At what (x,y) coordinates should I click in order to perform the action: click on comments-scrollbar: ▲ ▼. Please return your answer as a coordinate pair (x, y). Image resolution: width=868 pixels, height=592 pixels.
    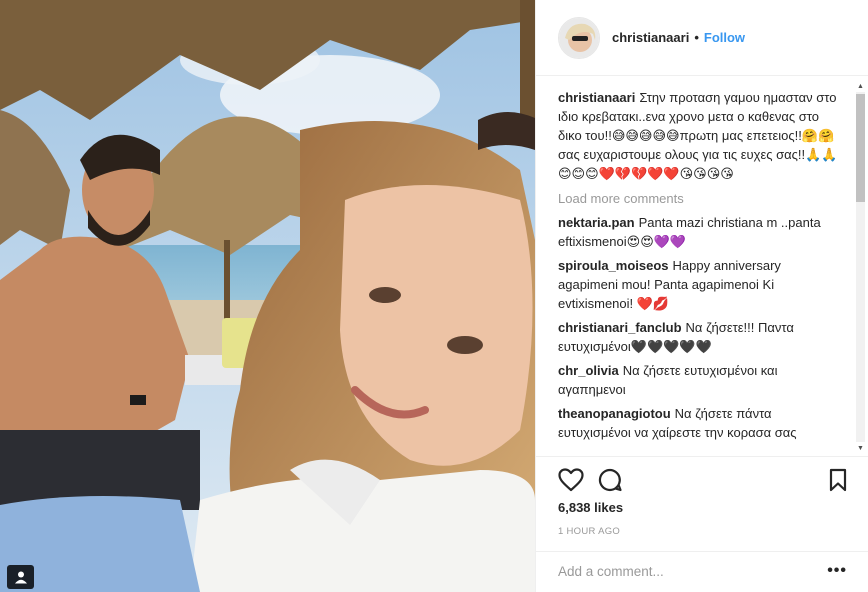
    Looking at the image, I should click on (860, 267).